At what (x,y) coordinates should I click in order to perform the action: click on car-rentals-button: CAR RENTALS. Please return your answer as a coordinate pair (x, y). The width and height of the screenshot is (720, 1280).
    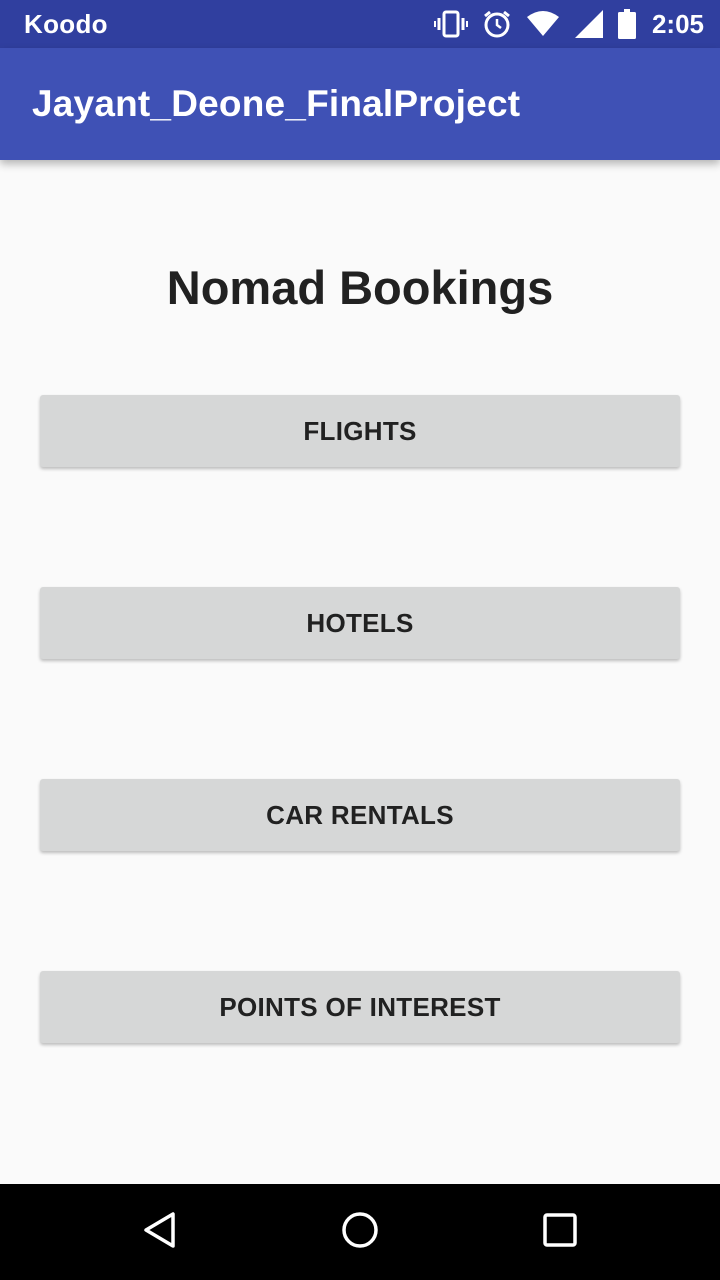
    Looking at the image, I should click on (360, 815).